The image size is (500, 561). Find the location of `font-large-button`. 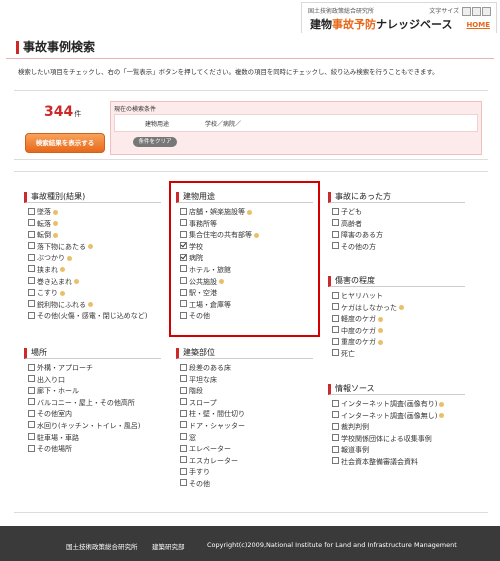

font-large-button is located at coordinates (486, 11).